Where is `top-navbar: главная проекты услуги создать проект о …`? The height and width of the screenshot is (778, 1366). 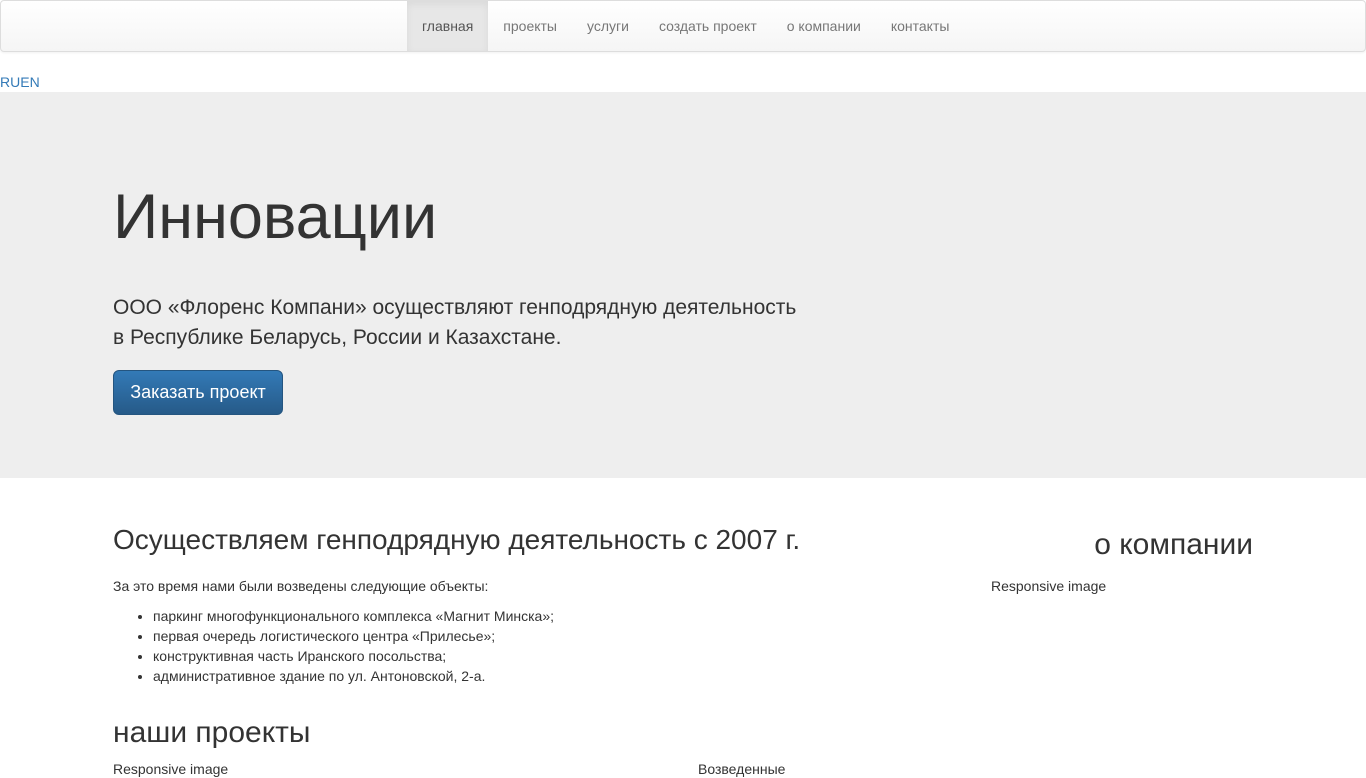 top-navbar: главная проекты услуги создать проект о … is located at coordinates (683, 26).